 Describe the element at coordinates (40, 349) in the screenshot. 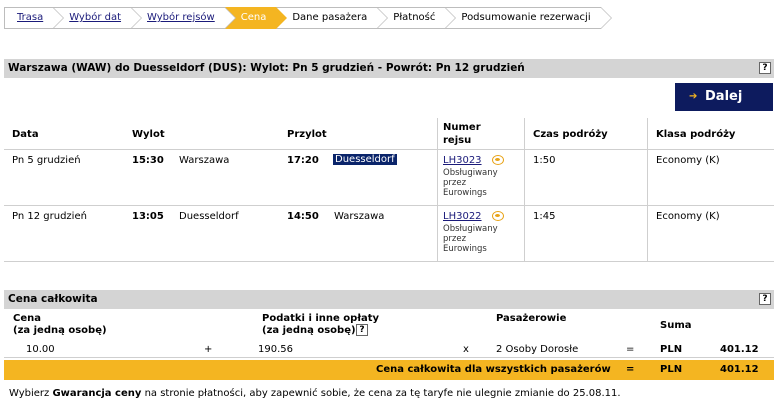

I see `fare-value: 10.00` at that location.